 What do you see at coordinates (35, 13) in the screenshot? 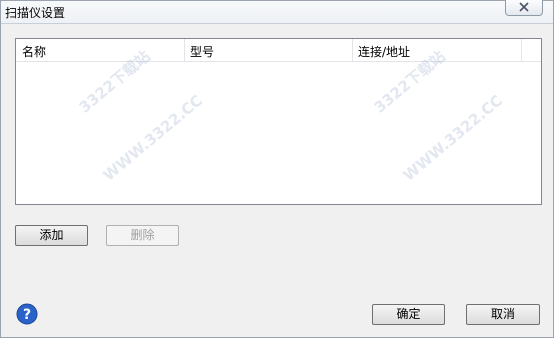
I see `dialog-title: 扫描仪设置` at bounding box center [35, 13].